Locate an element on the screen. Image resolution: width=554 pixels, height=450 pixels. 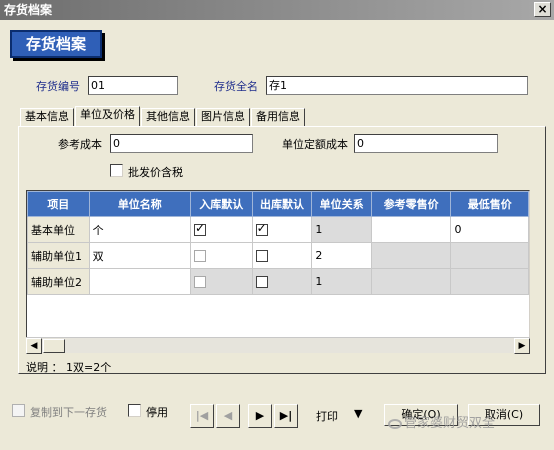
print-dropdown-icon: ▼ is located at coordinates (358, 413).